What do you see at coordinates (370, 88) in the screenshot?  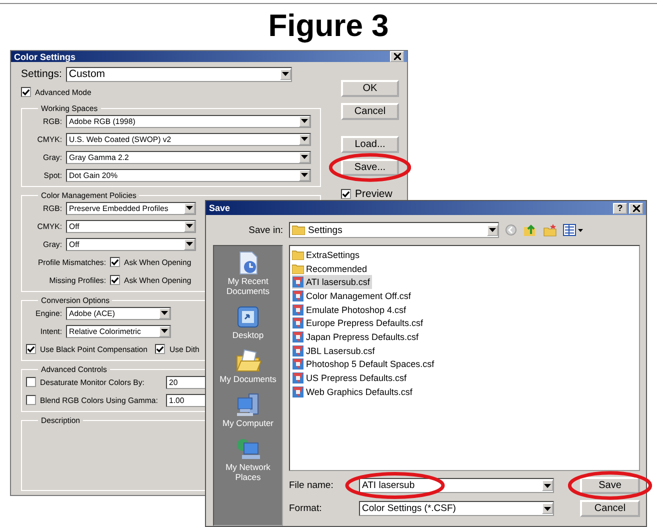 I see `dialog-button: OK` at bounding box center [370, 88].